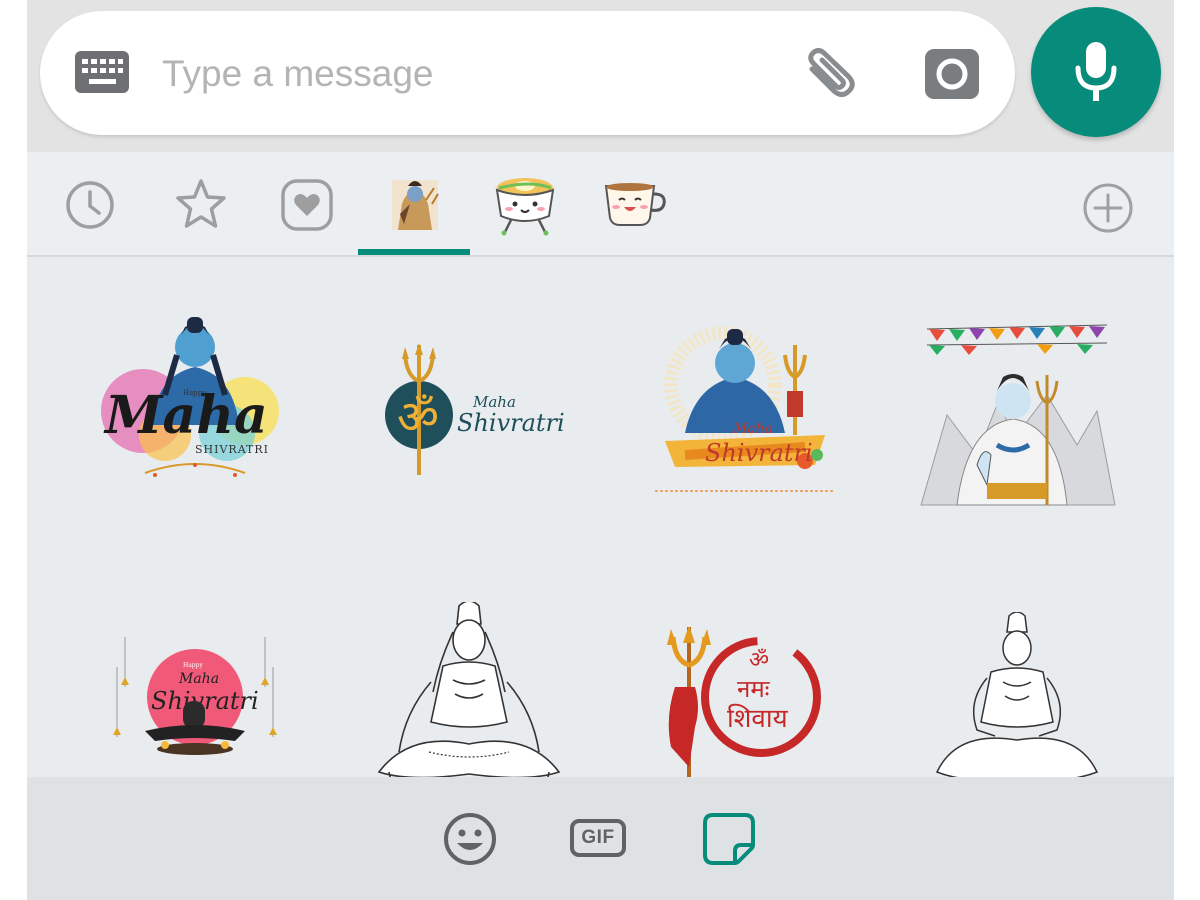 The height and width of the screenshot is (900, 1200). Describe the element at coordinates (195, 415) in the screenshot. I see `sticker-happy-maha-shivratri: Maha Happy SHIVRATRI` at that location.